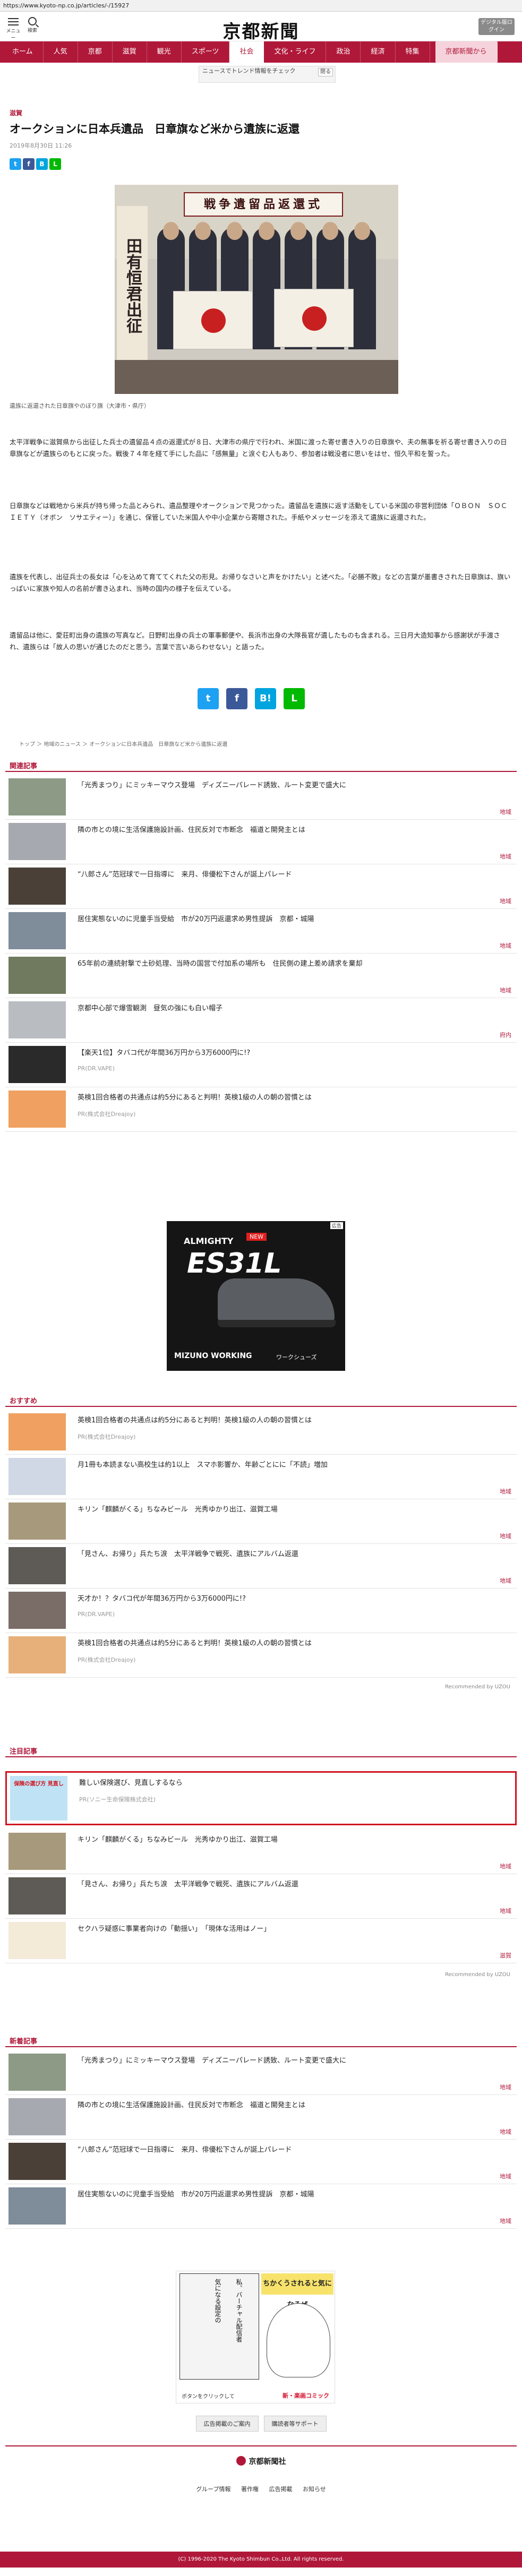 This screenshot has height=2576, width=522. What do you see at coordinates (249, 70) in the screenshot?
I see `top-ad-text: ニュースでトレンド情報をチェック` at bounding box center [249, 70].